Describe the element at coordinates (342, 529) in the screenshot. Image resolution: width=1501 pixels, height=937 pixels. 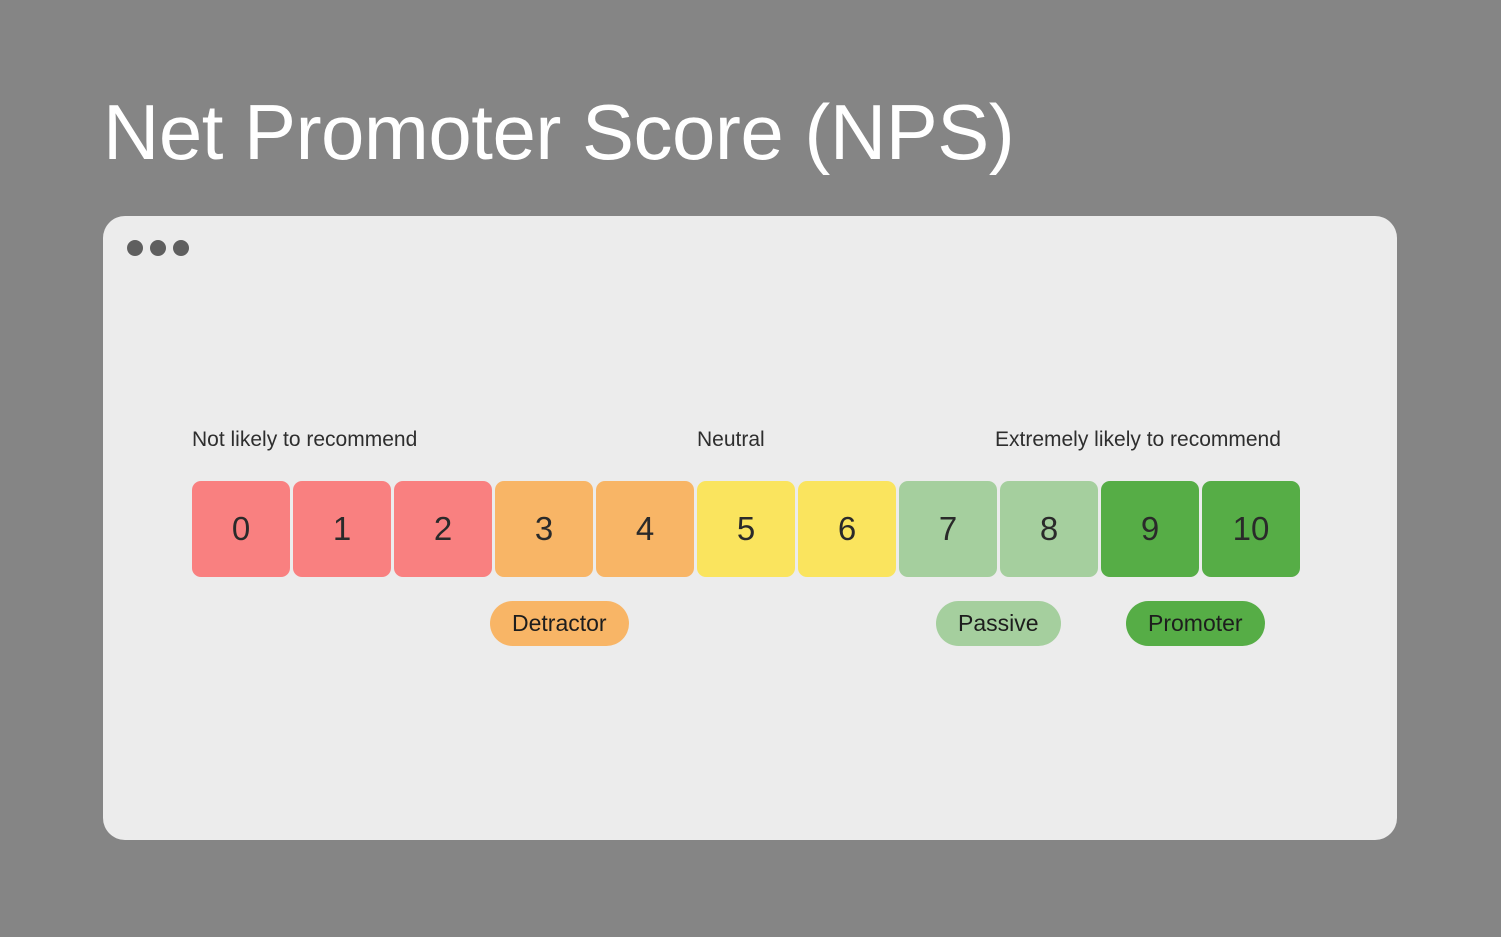
I see `score-box-1: 1` at that location.